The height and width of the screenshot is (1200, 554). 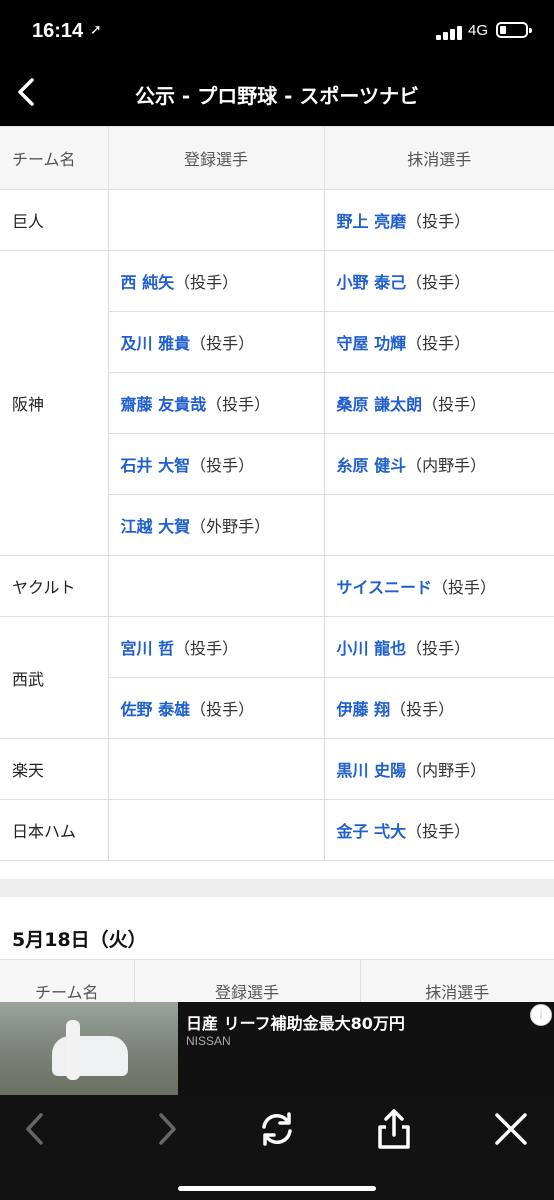 I want to click on close-button, so click(x=511, y=1129).